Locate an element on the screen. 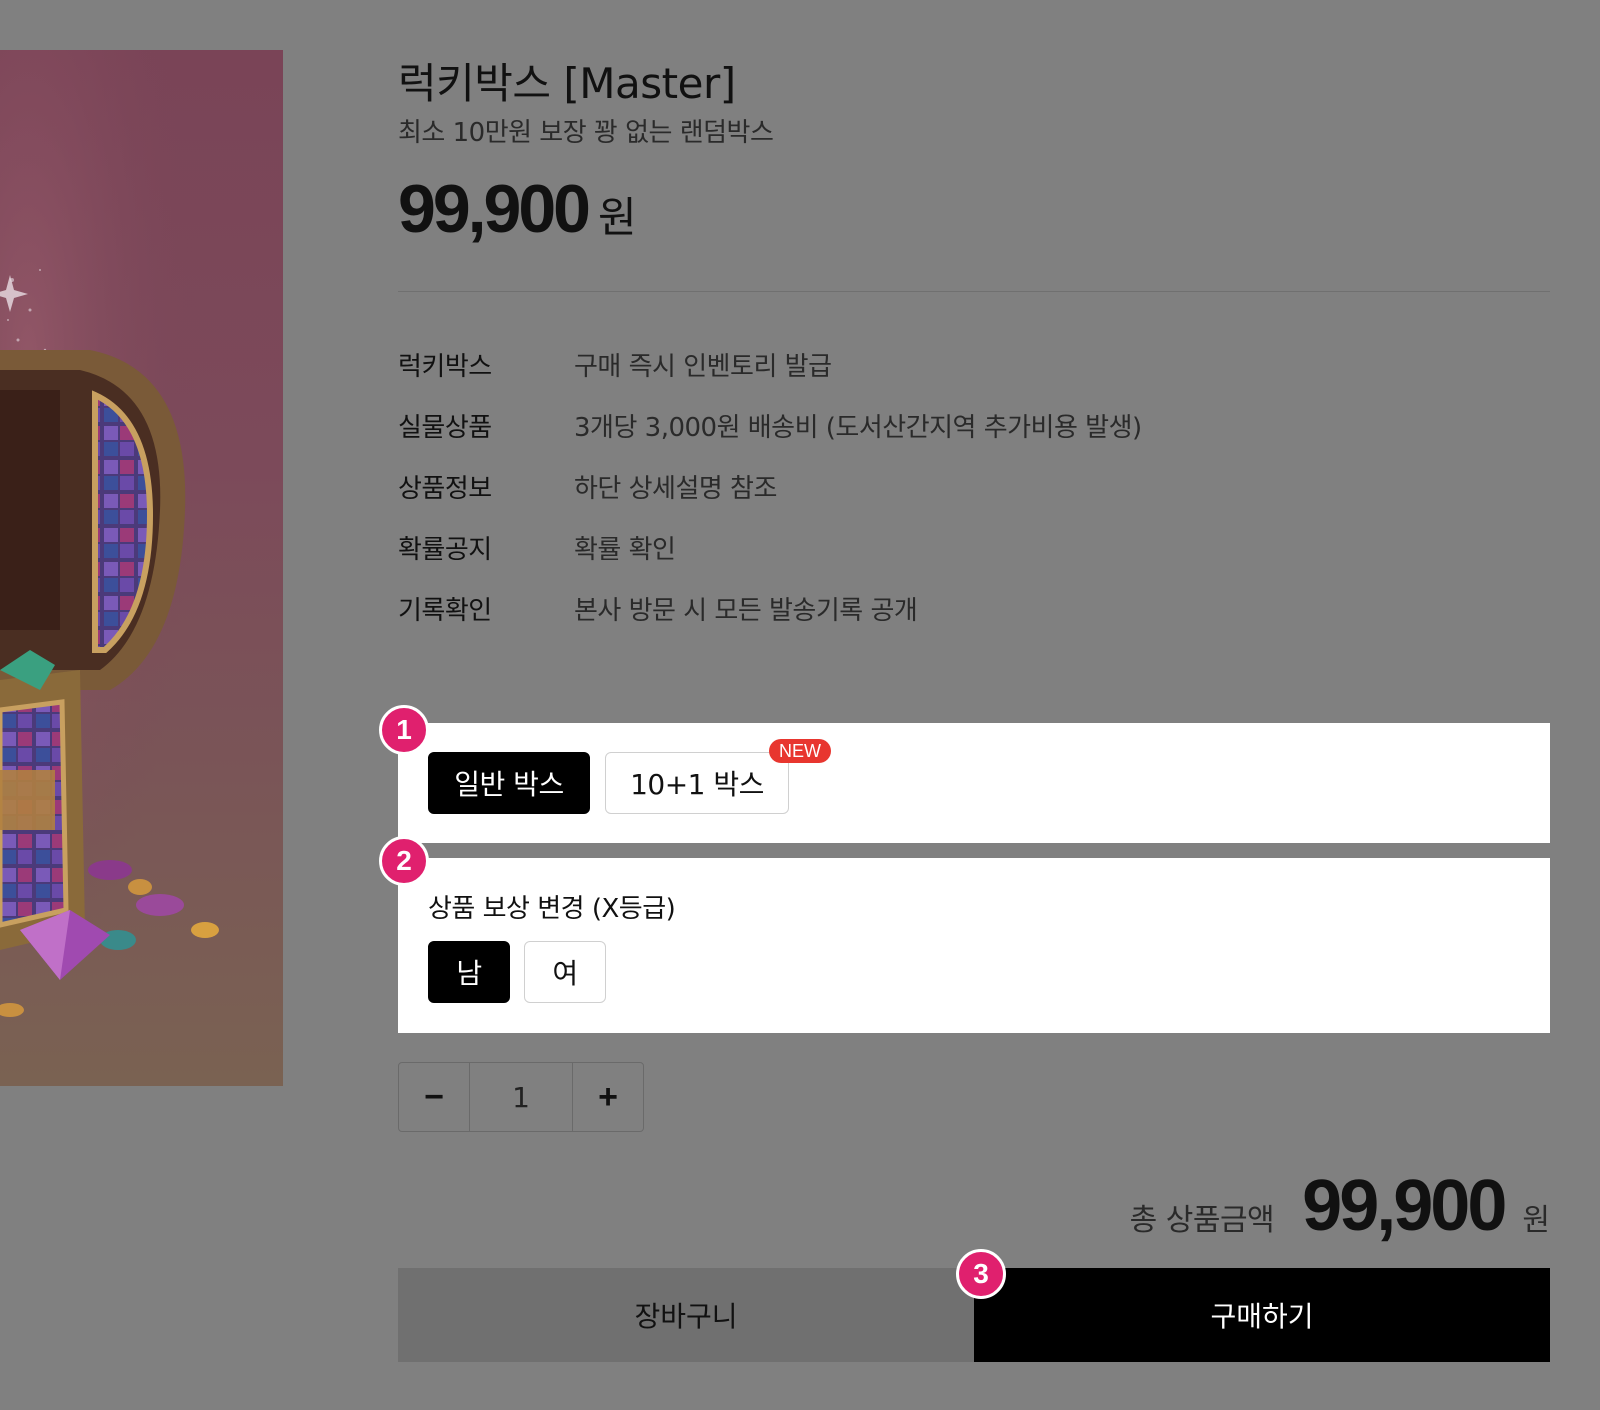  price-unit: 원 is located at coordinates (617, 217).